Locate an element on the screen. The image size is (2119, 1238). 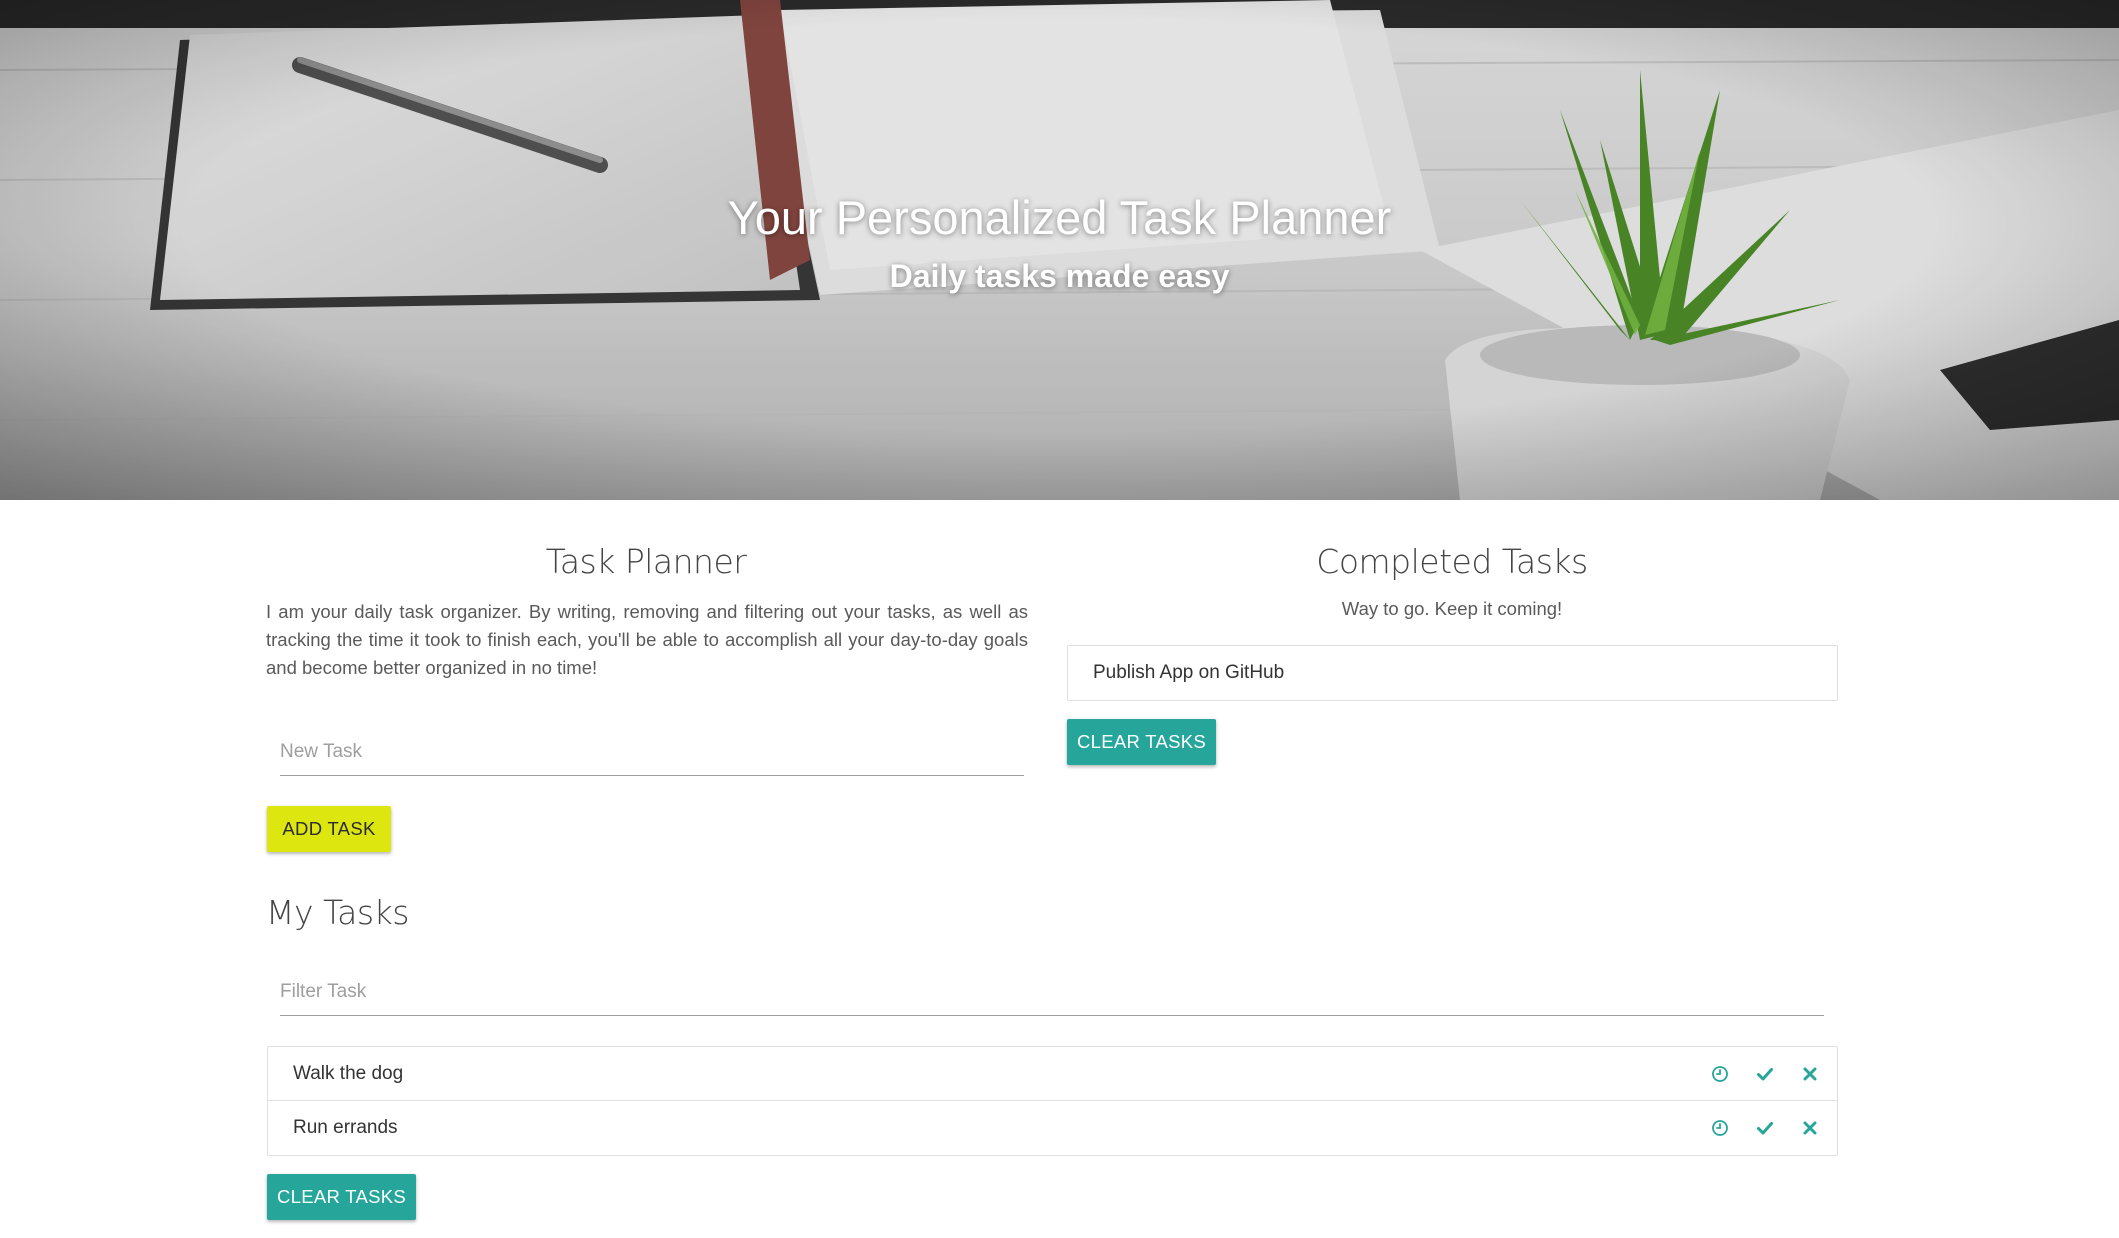
task-list-item: Run errands is located at coordinates (1052, 1128).